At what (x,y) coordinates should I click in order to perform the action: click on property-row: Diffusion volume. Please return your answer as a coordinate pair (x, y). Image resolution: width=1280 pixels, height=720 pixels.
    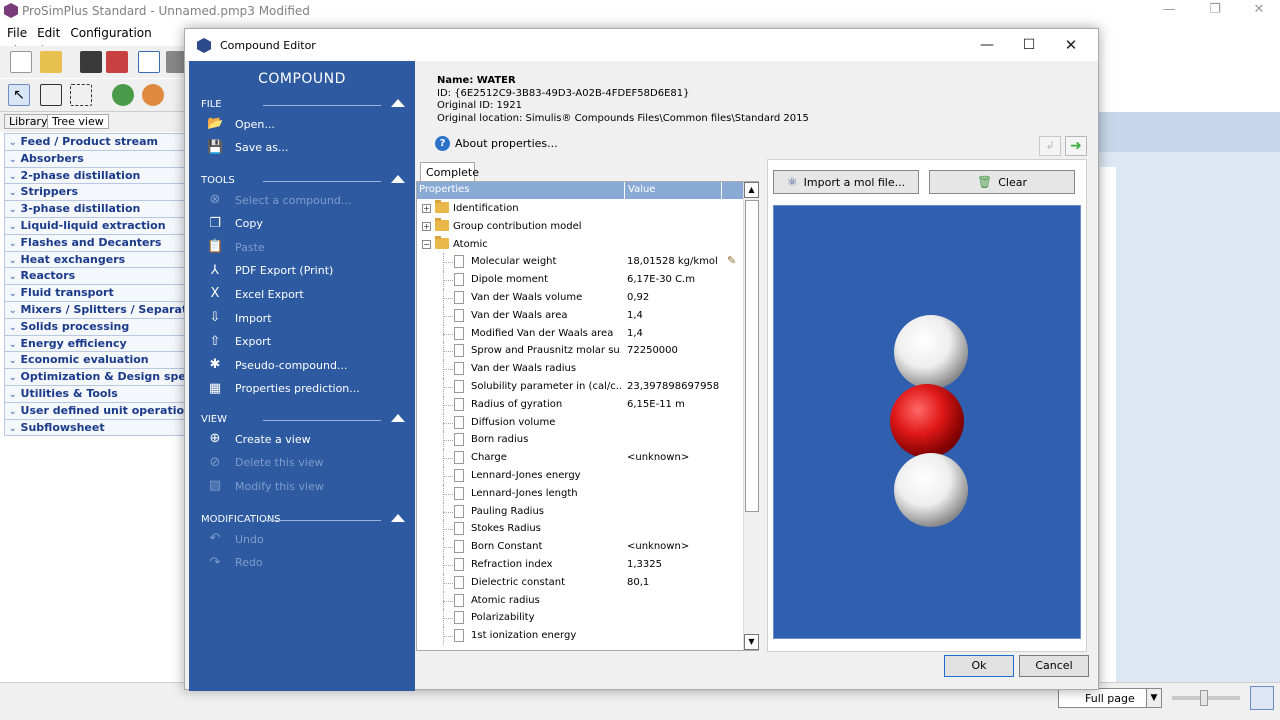
    Looking at the image, I should click on (580, 422).